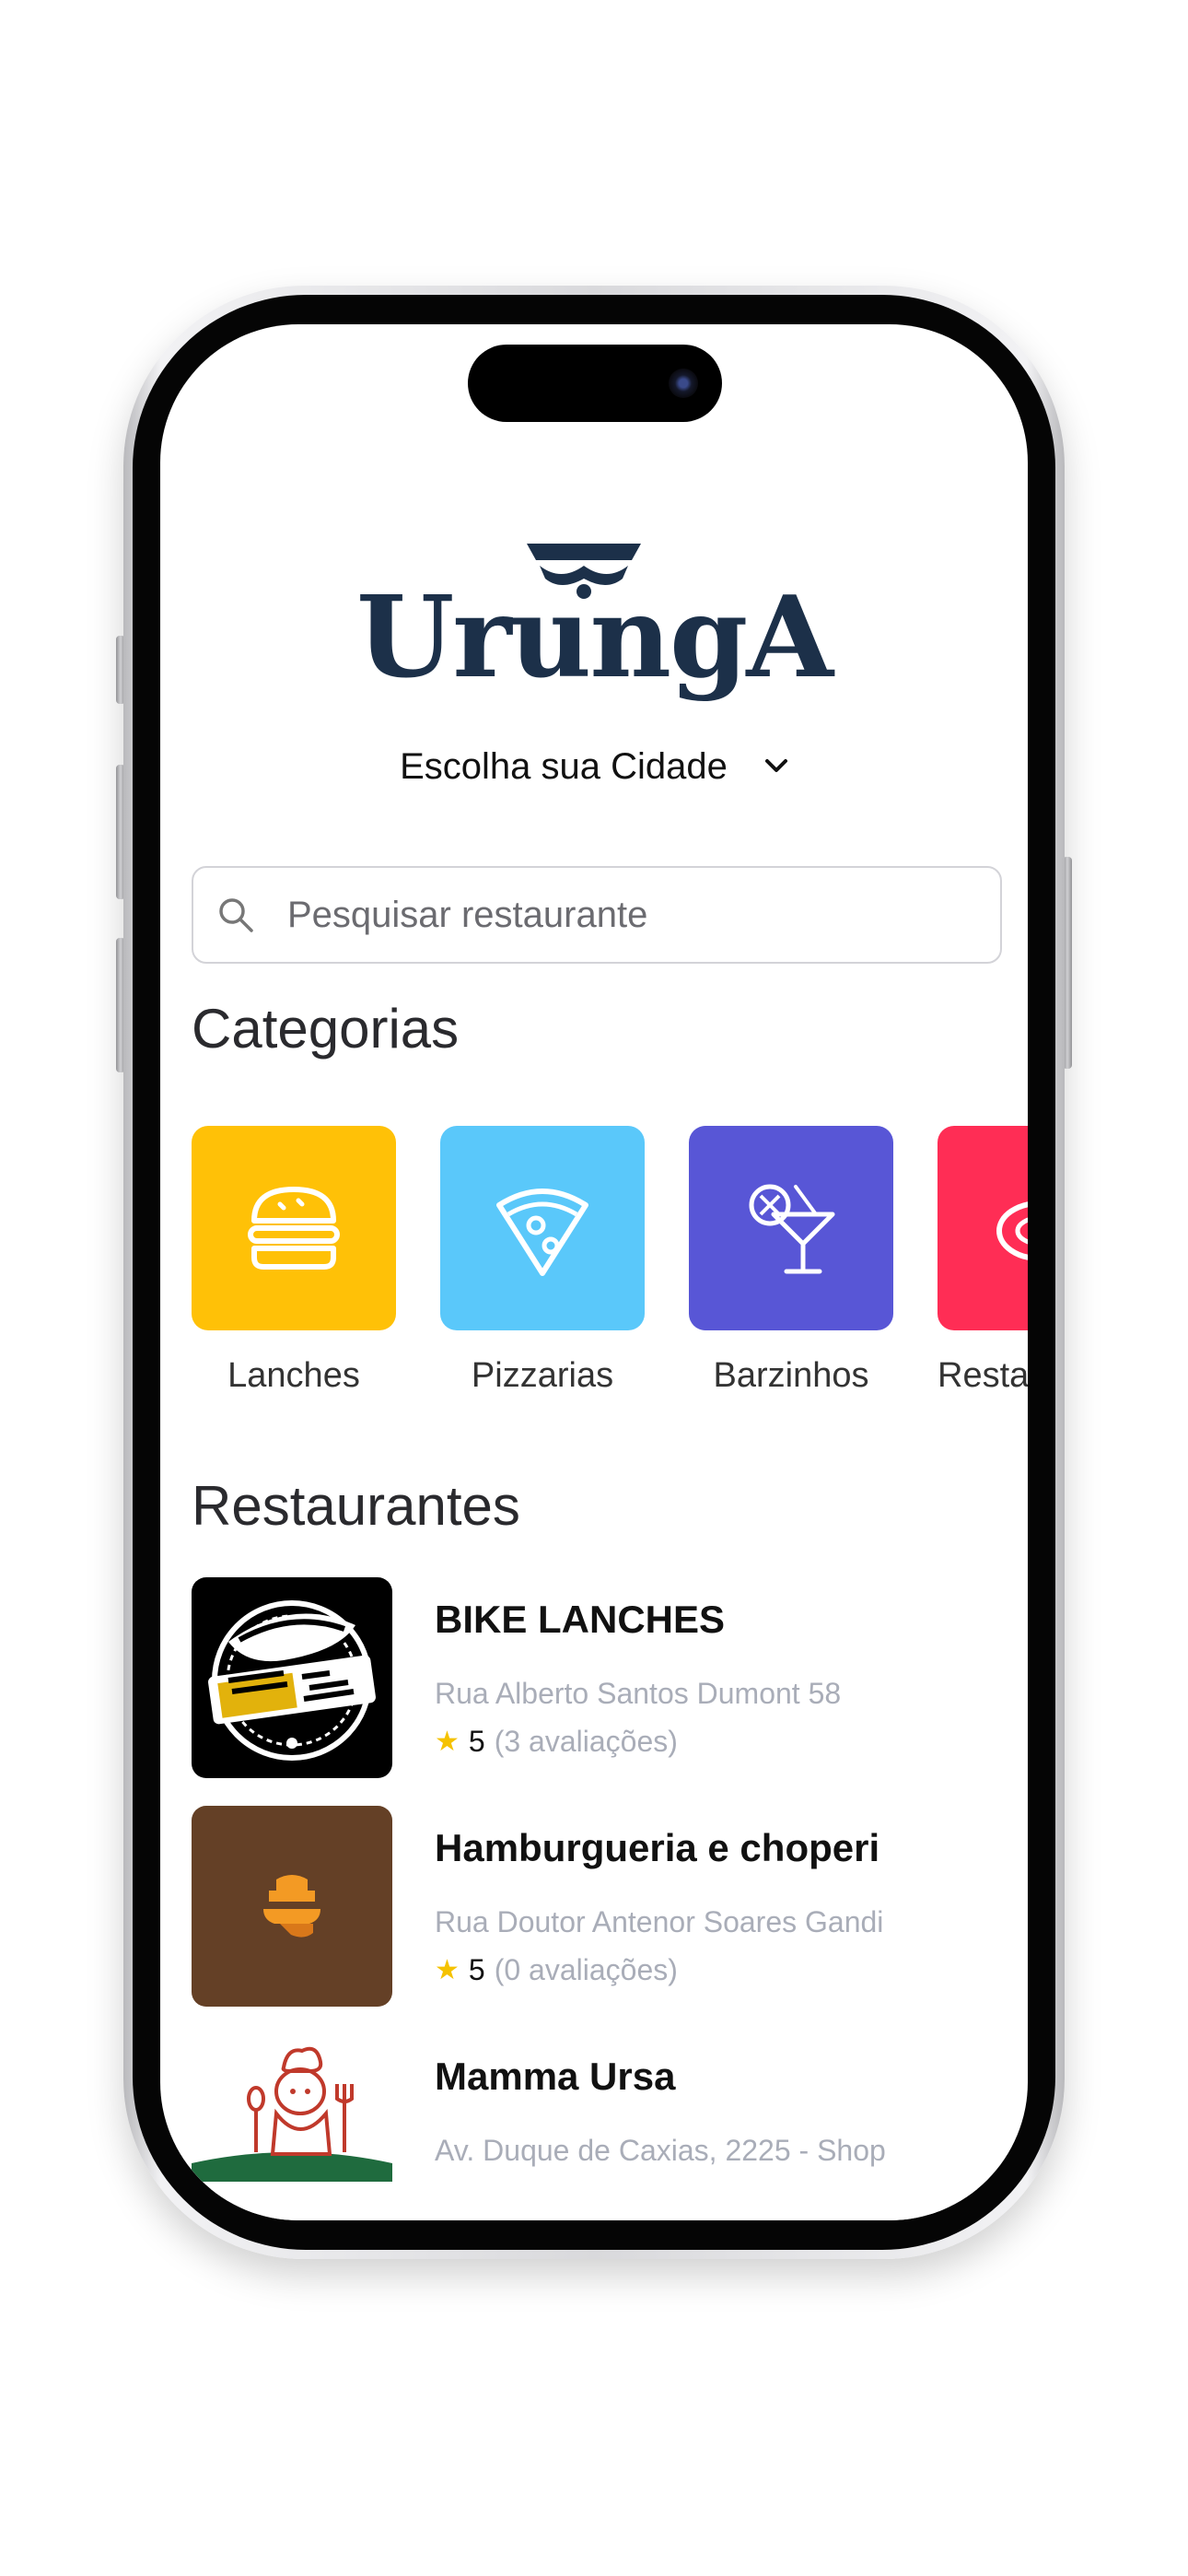 The image size is (1188, 2576). What do you see at coordinates (294, 1375) in the screenshot?
I see `category-label: Lanches` at bounding box center [294, 1375].